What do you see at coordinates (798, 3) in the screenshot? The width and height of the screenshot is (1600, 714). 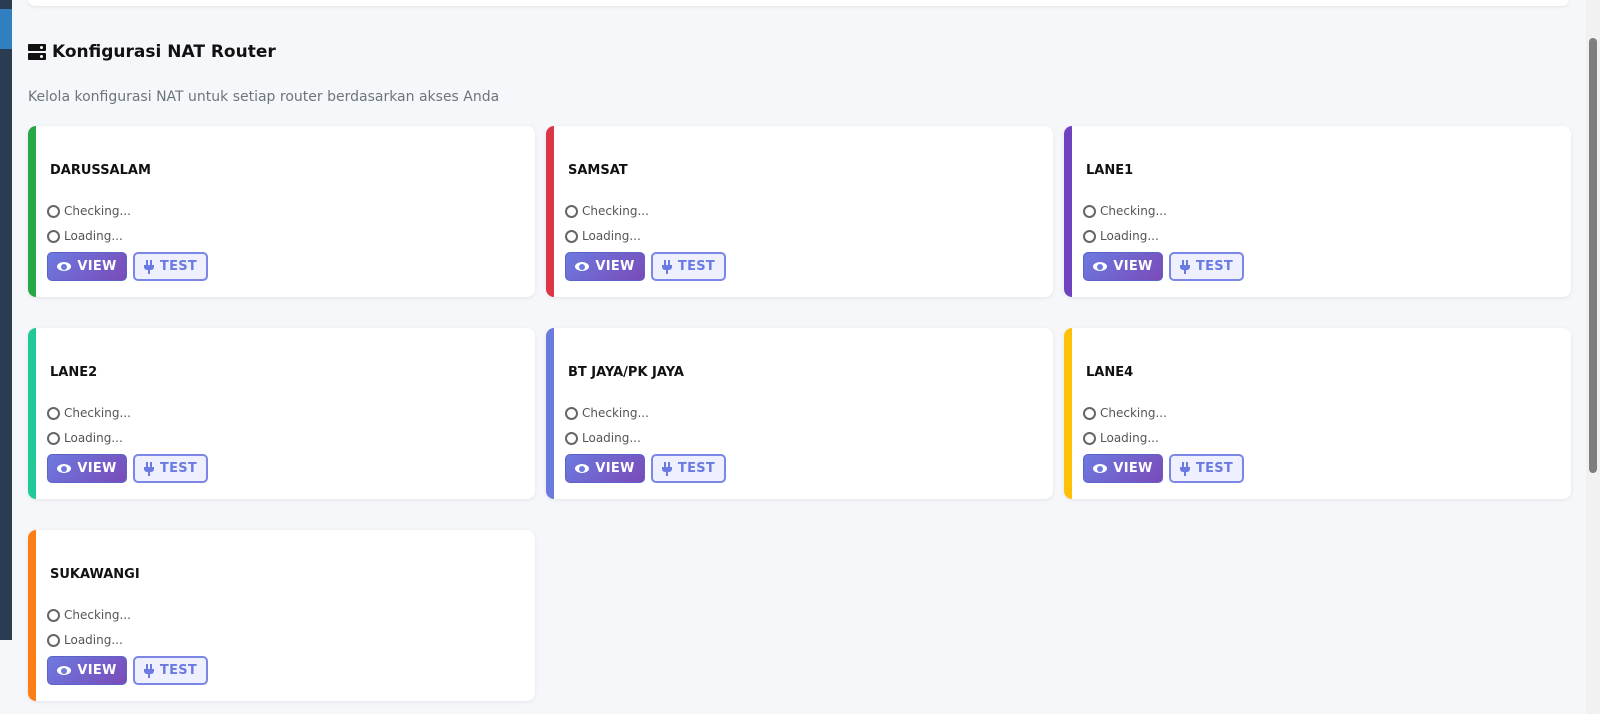 I see `previous-panel` at bounding box center [798, 3].